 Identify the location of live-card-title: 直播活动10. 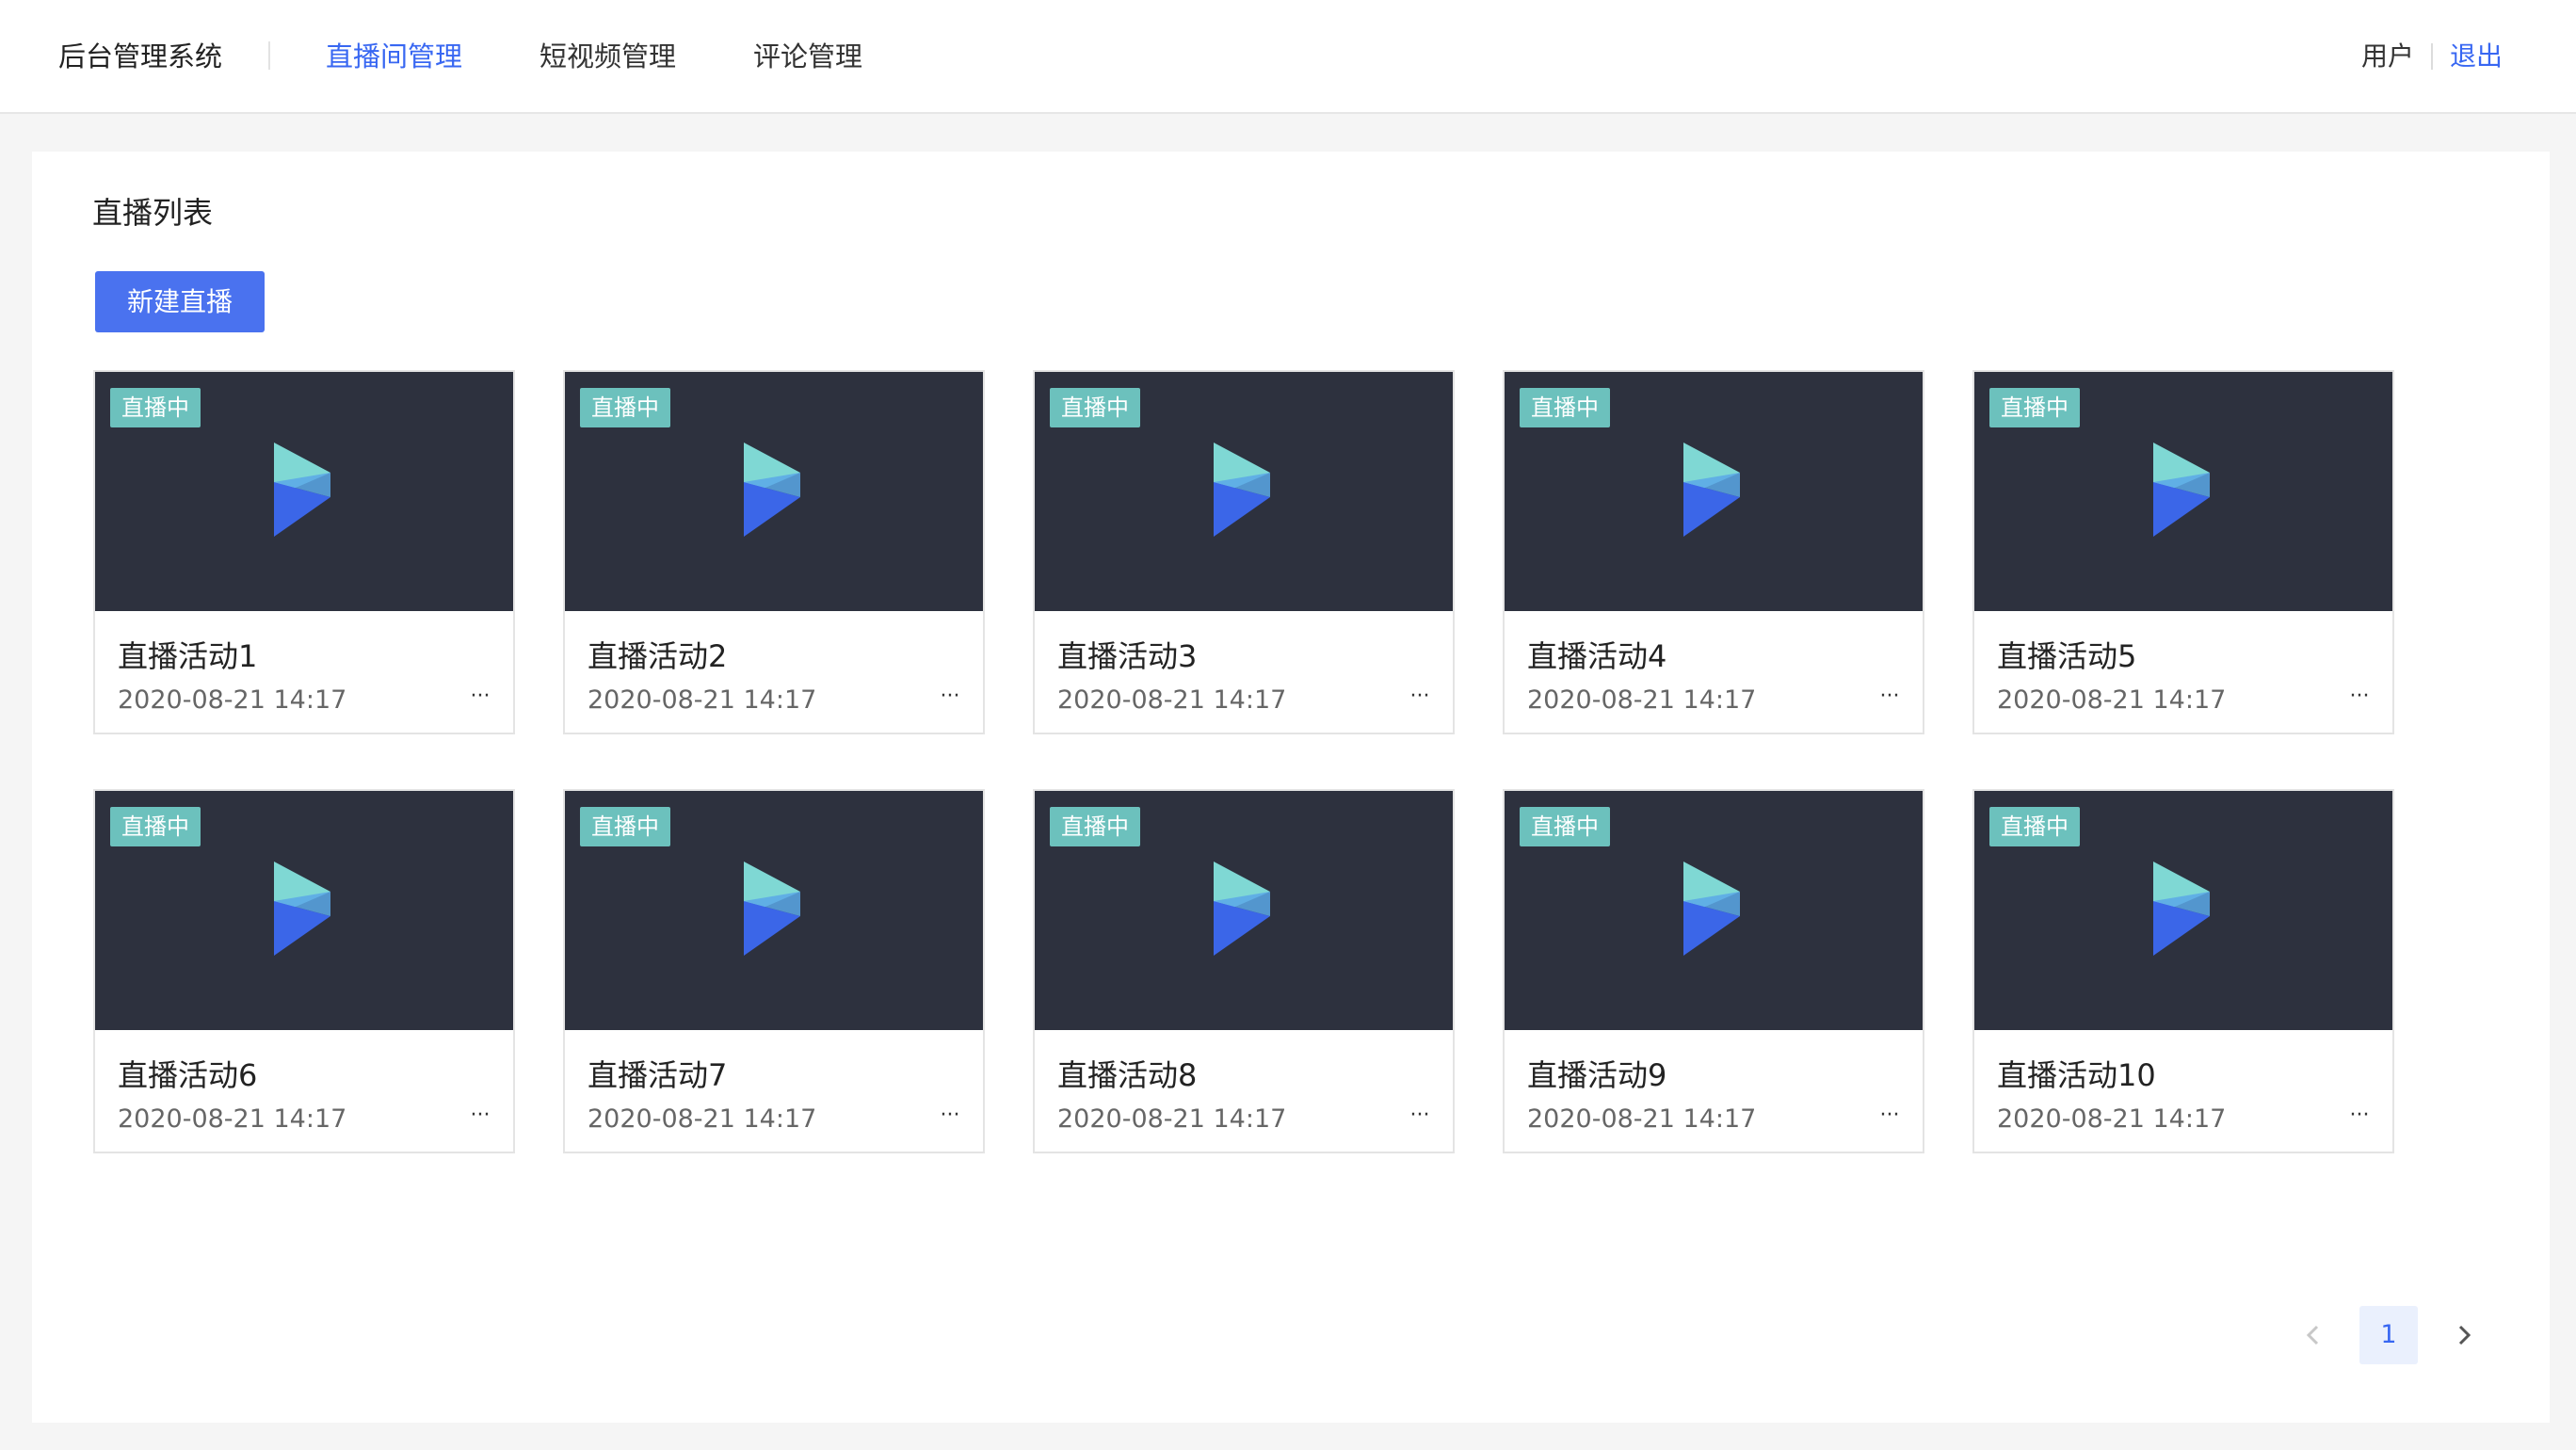
(2076, 1075).